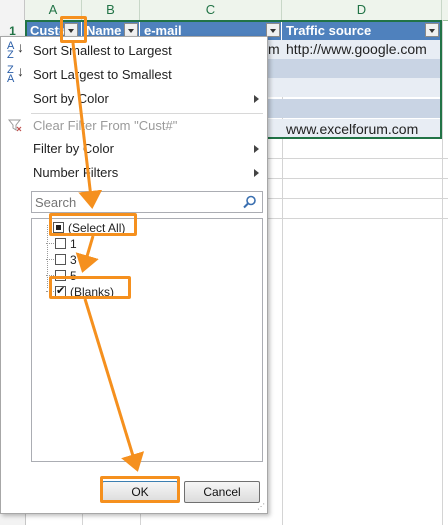  Describe the element at coordinates (135, 202) in the screenshot. I see `search-input` at that location.